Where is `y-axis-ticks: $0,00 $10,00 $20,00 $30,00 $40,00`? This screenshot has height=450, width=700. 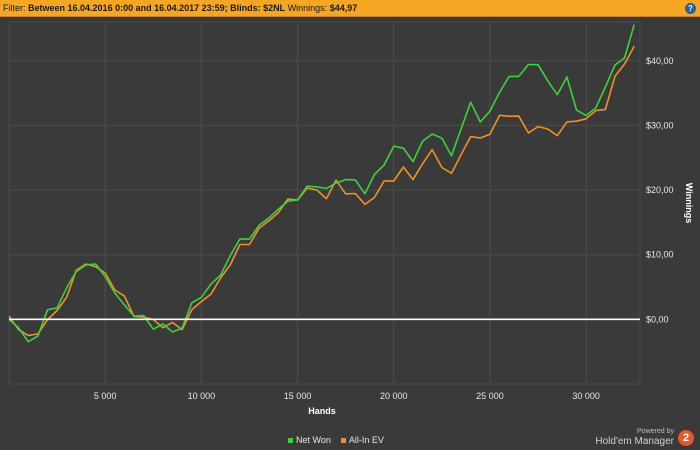
y-axis-ticks: $0,00 $10,00 $20,00 $30,00 $40,00 is located at coordinates (660, 190).